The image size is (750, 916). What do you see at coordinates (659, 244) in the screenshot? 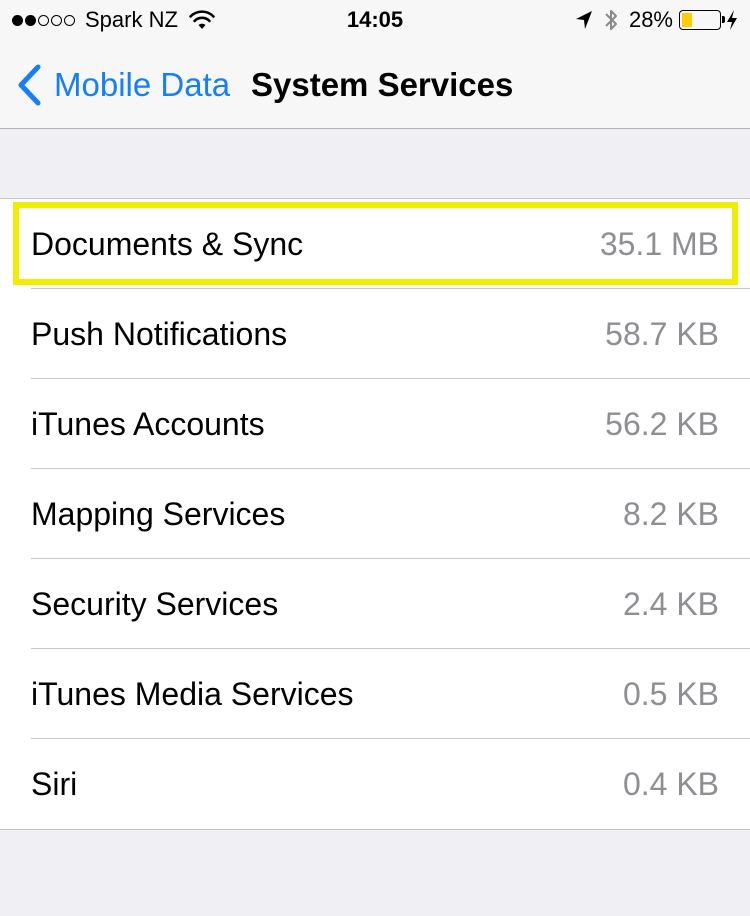
I see `service-data-usage: 35.1 MB` at bounding box center [659, 244].